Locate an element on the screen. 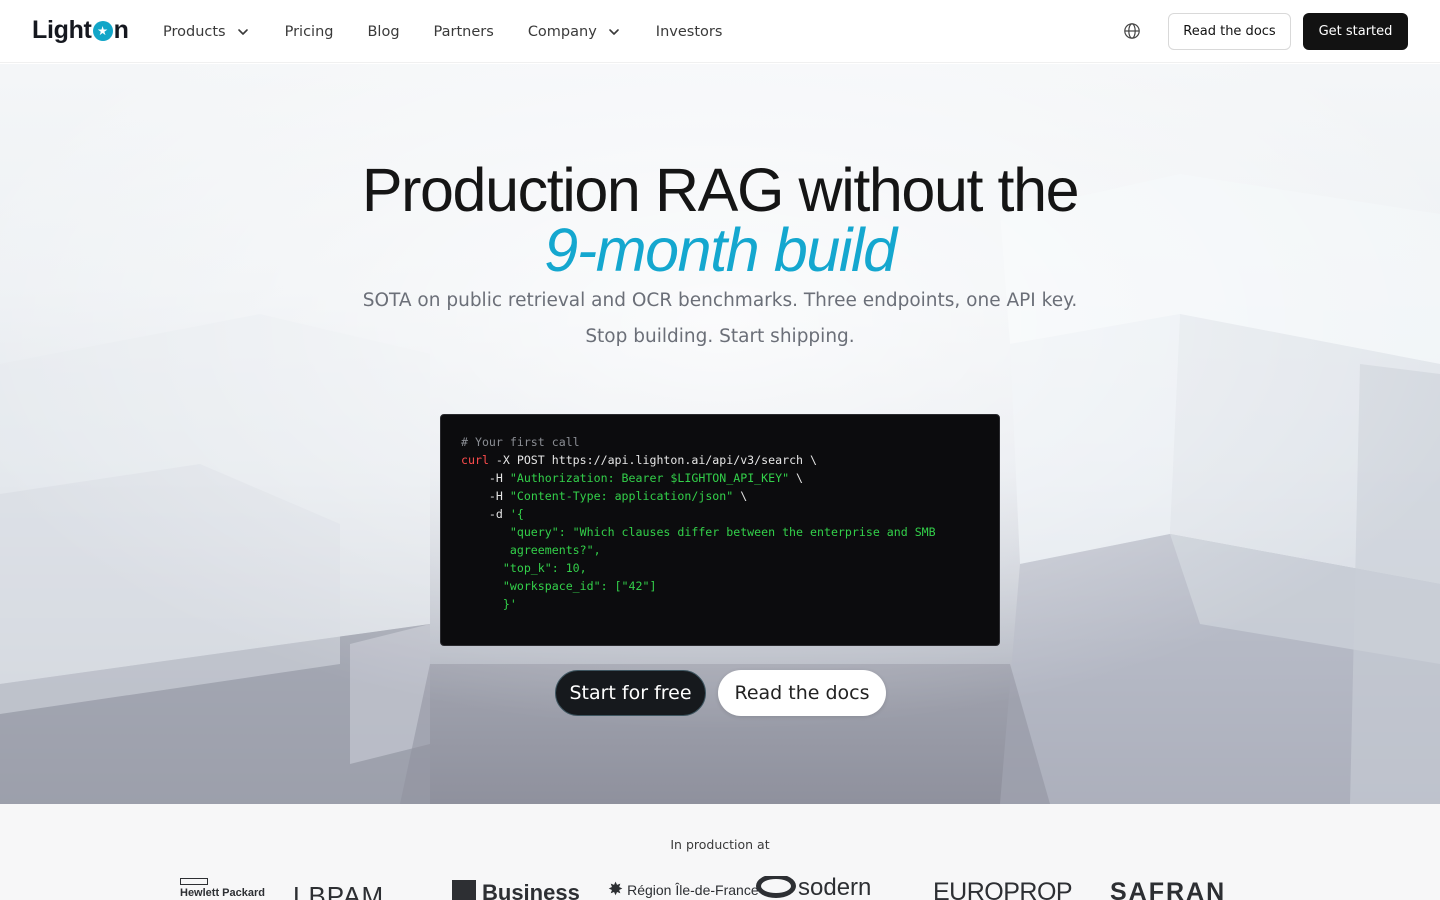 The height and width of the screenshot is (900, 1440). code-string: }' is located at coordinates (489, 604).